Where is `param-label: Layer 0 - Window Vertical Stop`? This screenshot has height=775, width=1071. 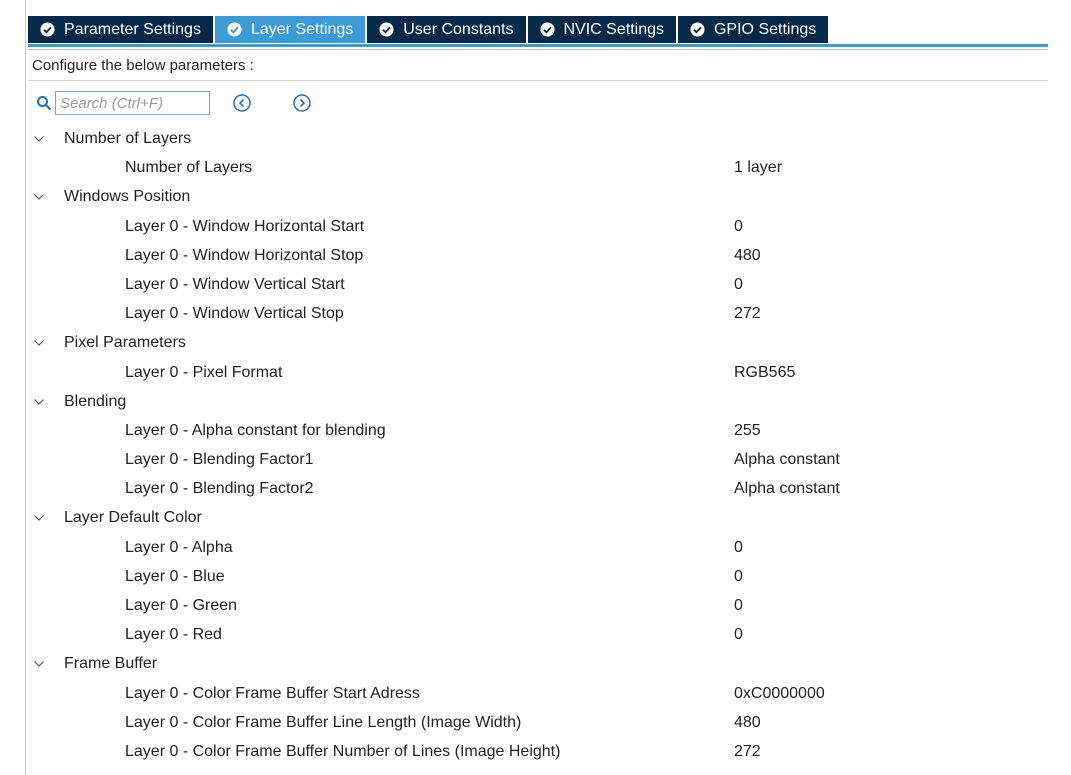 param-label: Layer 0 - Window Vertical Stop is located at coordinates (234, 314).